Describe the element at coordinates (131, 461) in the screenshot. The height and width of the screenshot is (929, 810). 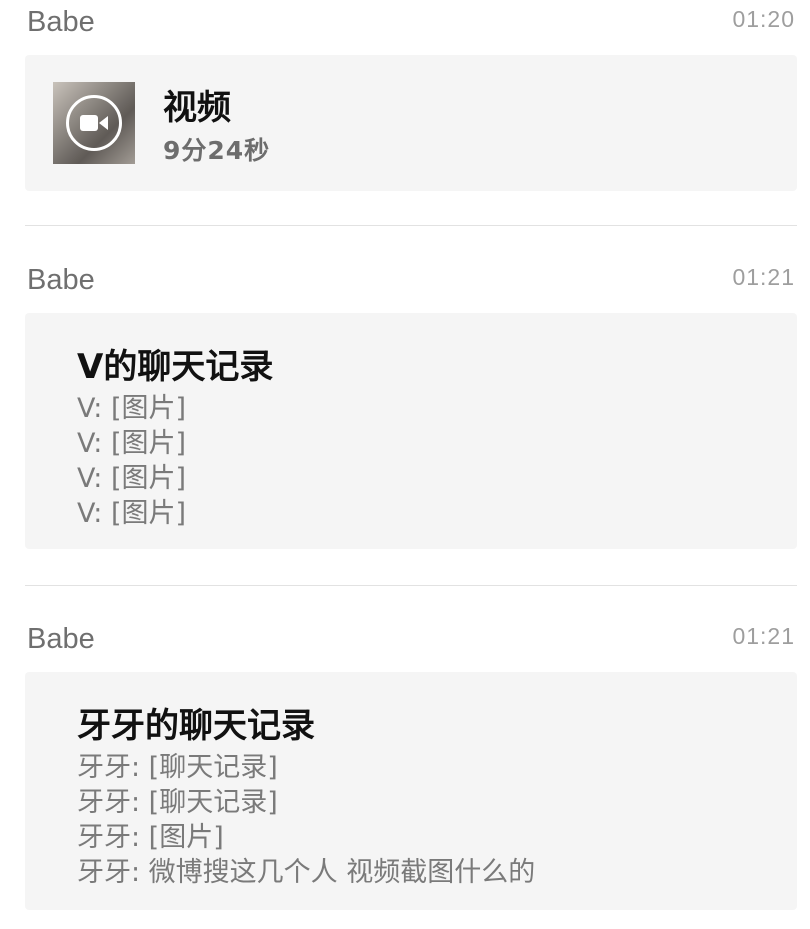
I see `chat-record-preview: V: [图片] V: [图片] V: [图片] V: [图片]` at that location.